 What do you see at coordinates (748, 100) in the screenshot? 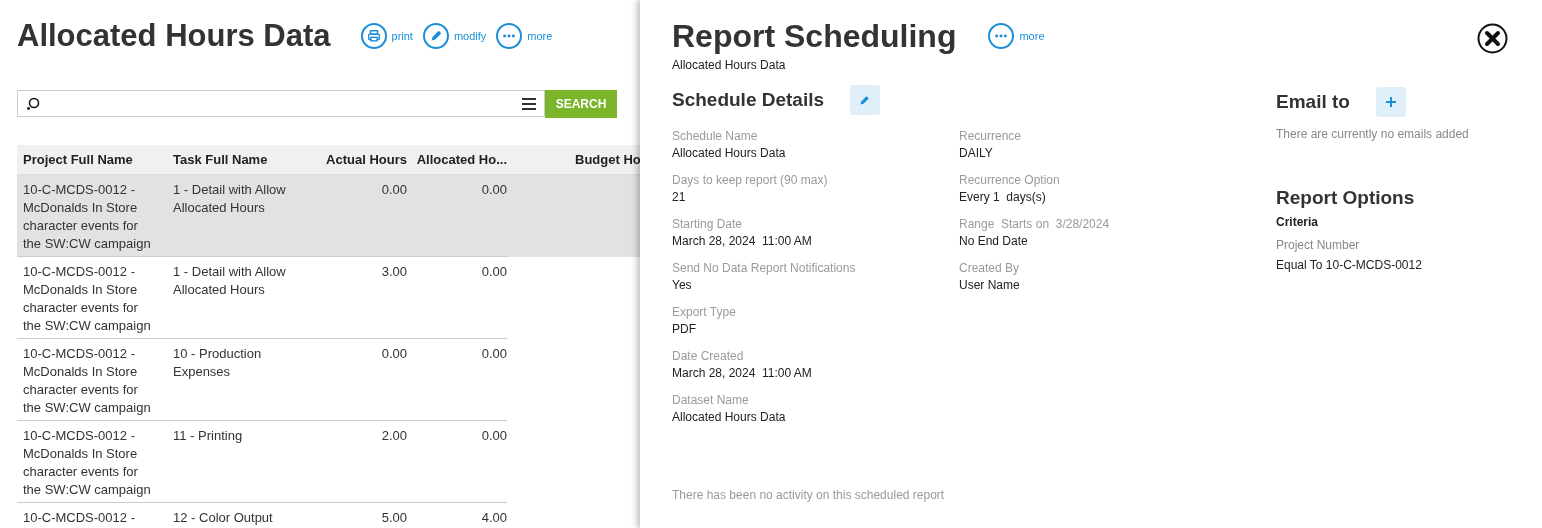
I see `section-heading: Schedule Details` at bounding box center [748, 100].